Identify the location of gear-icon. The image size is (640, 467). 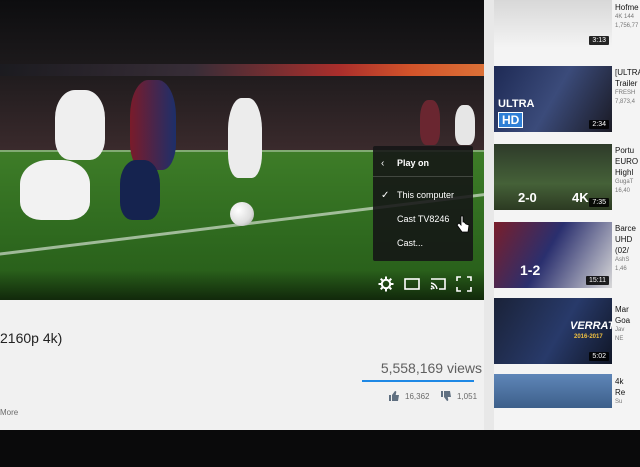
(386, 284).